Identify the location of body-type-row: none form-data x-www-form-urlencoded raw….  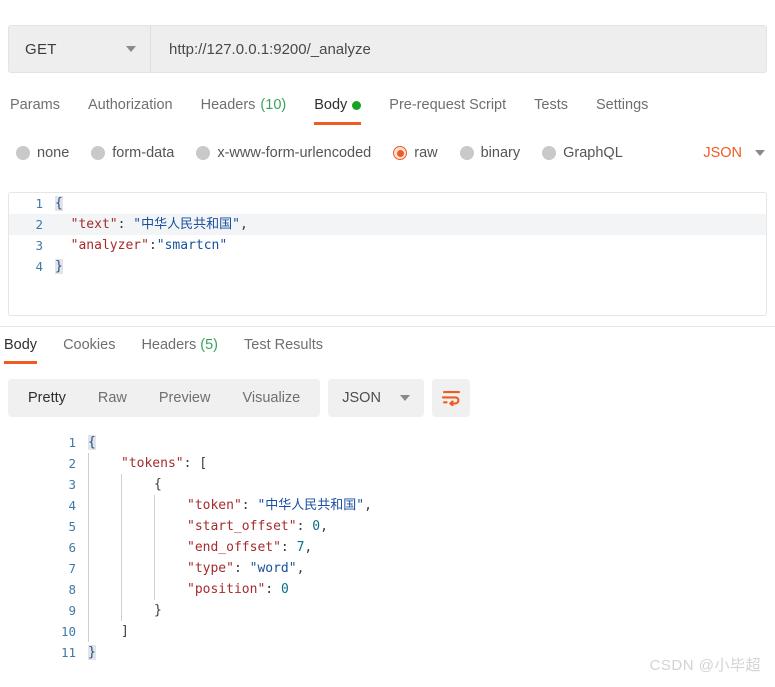
(387, 153).